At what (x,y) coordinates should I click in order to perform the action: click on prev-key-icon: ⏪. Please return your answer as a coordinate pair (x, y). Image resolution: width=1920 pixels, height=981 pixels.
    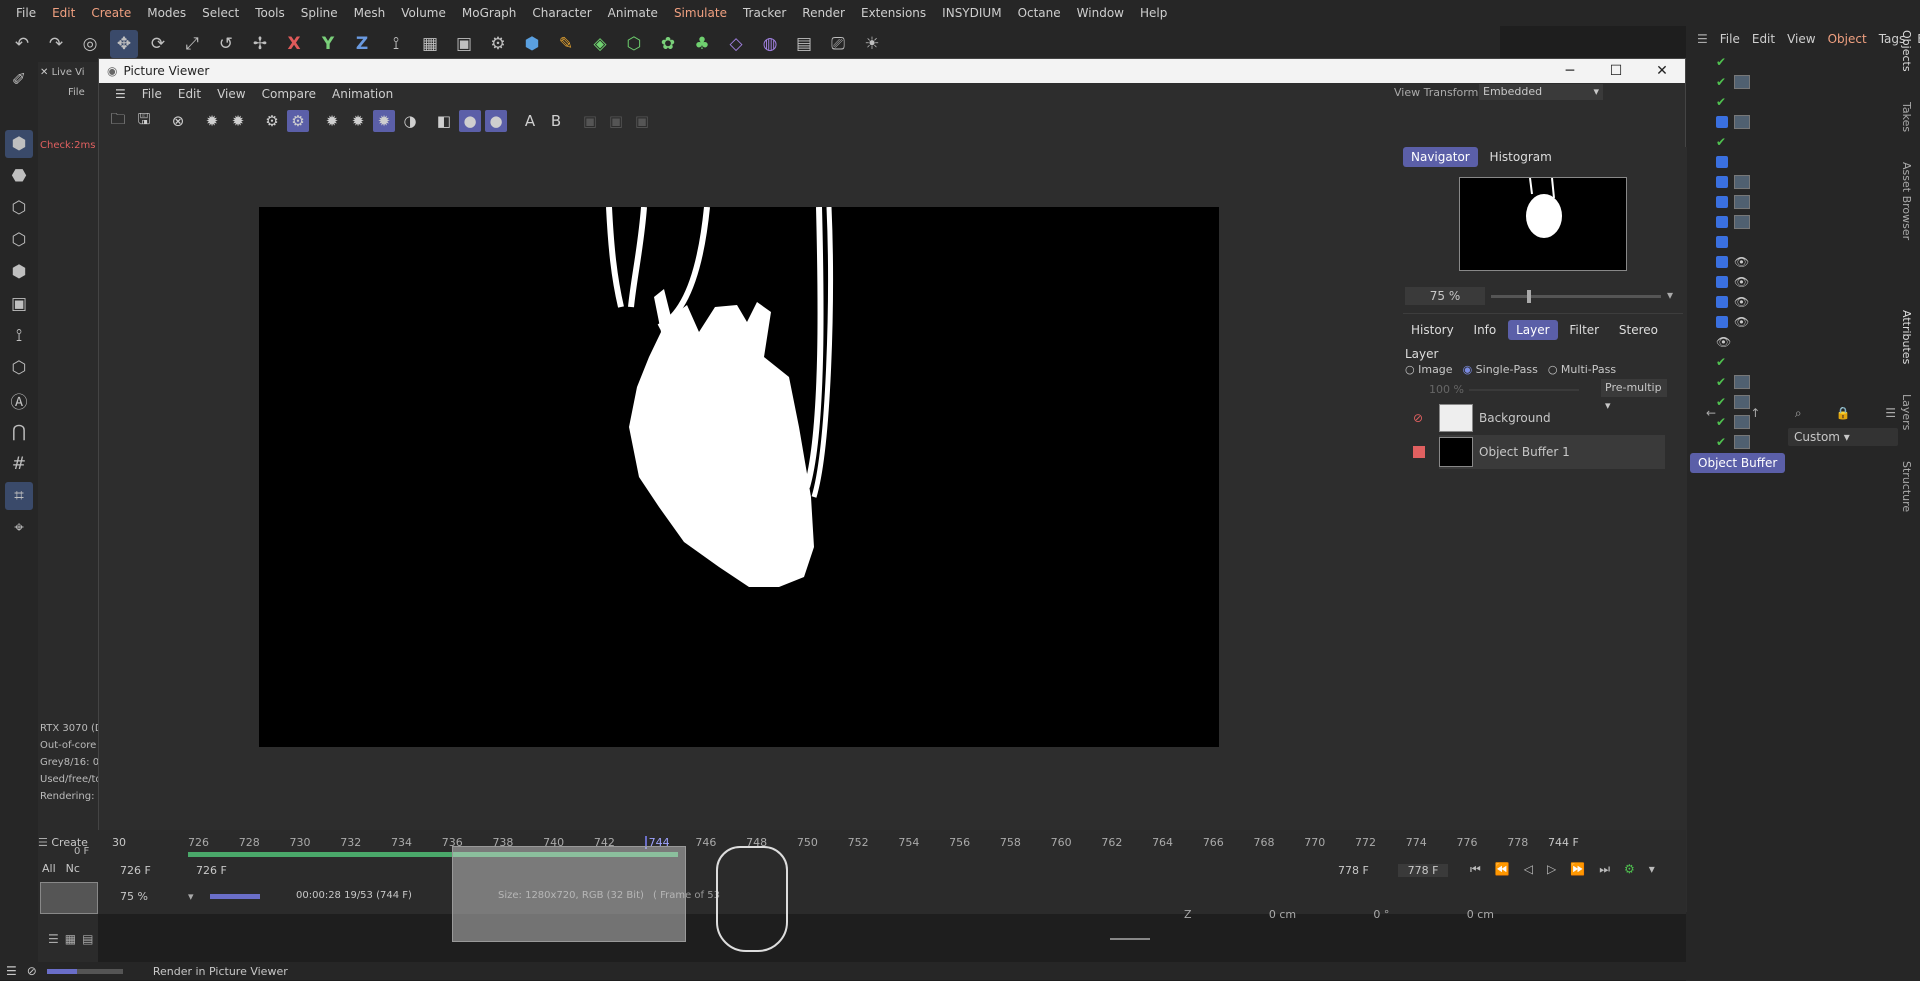
    Looking at the image, I should click on (1502, 869).